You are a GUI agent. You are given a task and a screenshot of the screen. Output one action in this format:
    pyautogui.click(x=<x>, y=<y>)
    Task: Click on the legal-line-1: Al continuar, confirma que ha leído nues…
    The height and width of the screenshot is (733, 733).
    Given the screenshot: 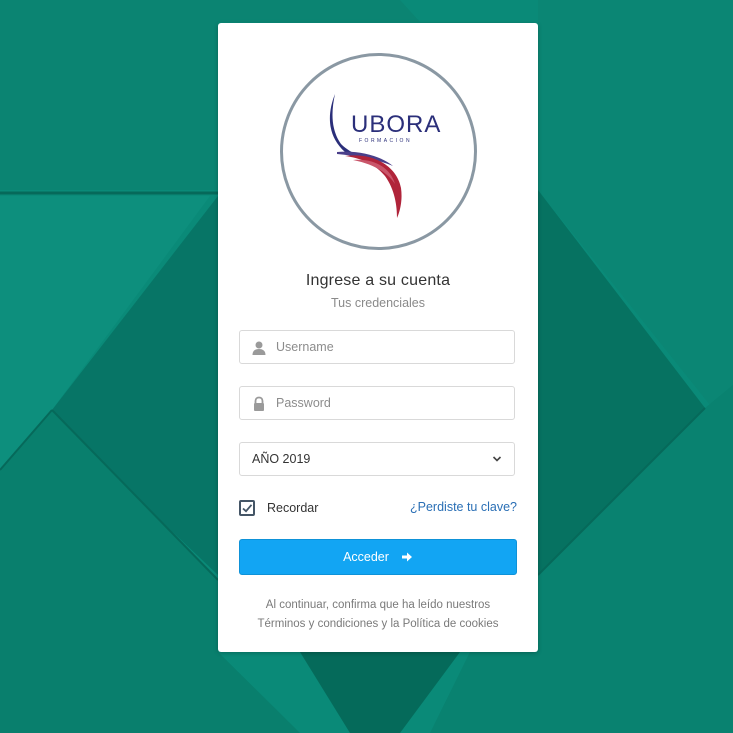 What is the action you would take?
    pyautogui.click(x=378, y=605)
    